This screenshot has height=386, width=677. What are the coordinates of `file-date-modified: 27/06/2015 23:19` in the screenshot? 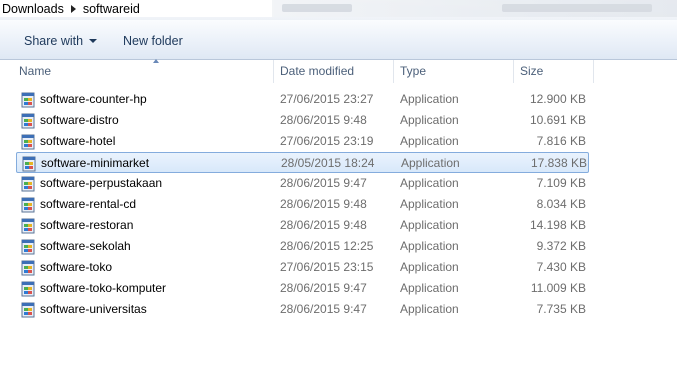 It's located at (327, 141).